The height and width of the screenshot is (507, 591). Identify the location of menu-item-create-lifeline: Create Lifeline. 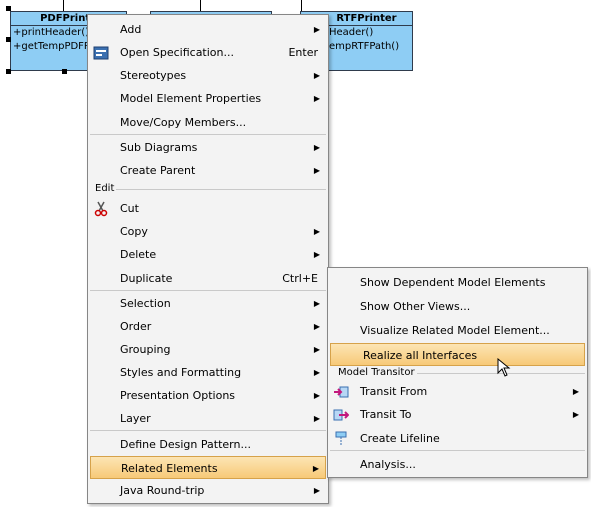
(457, 438).